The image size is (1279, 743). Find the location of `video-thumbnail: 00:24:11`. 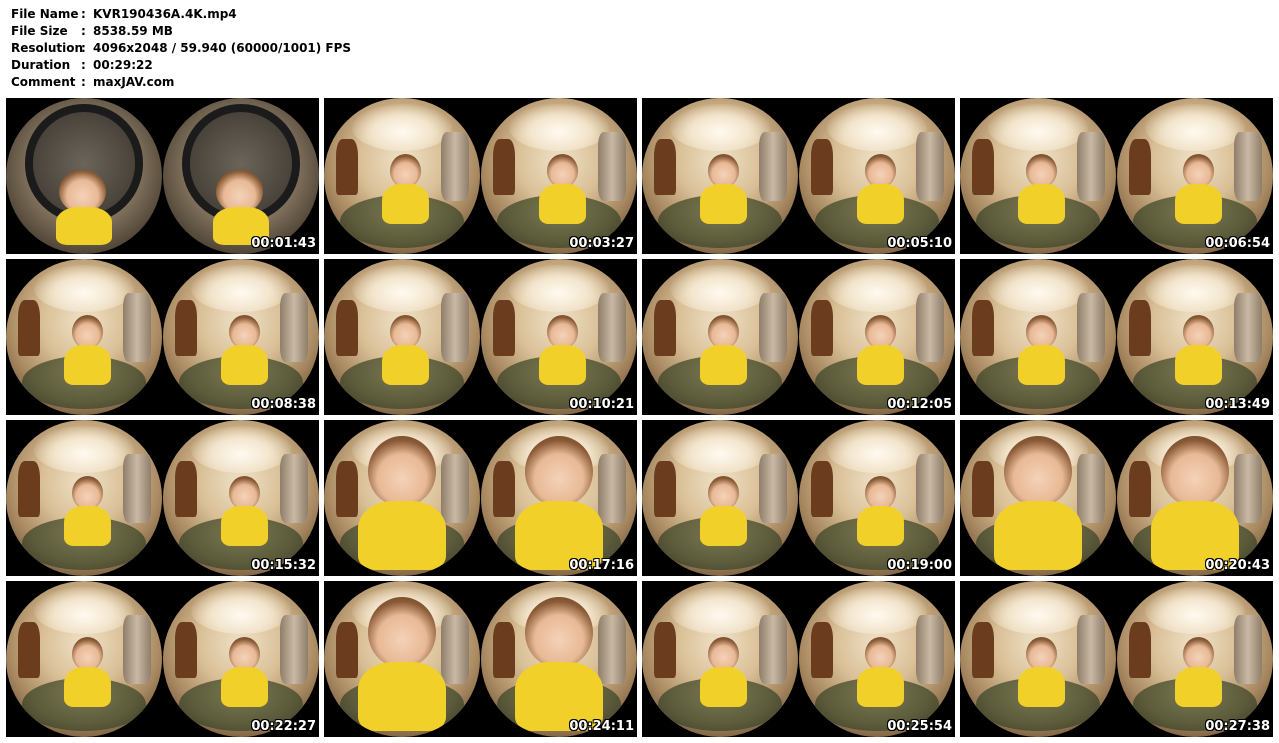

video-thumbnail: 00:24:11 is located at coordinates (480, 659).